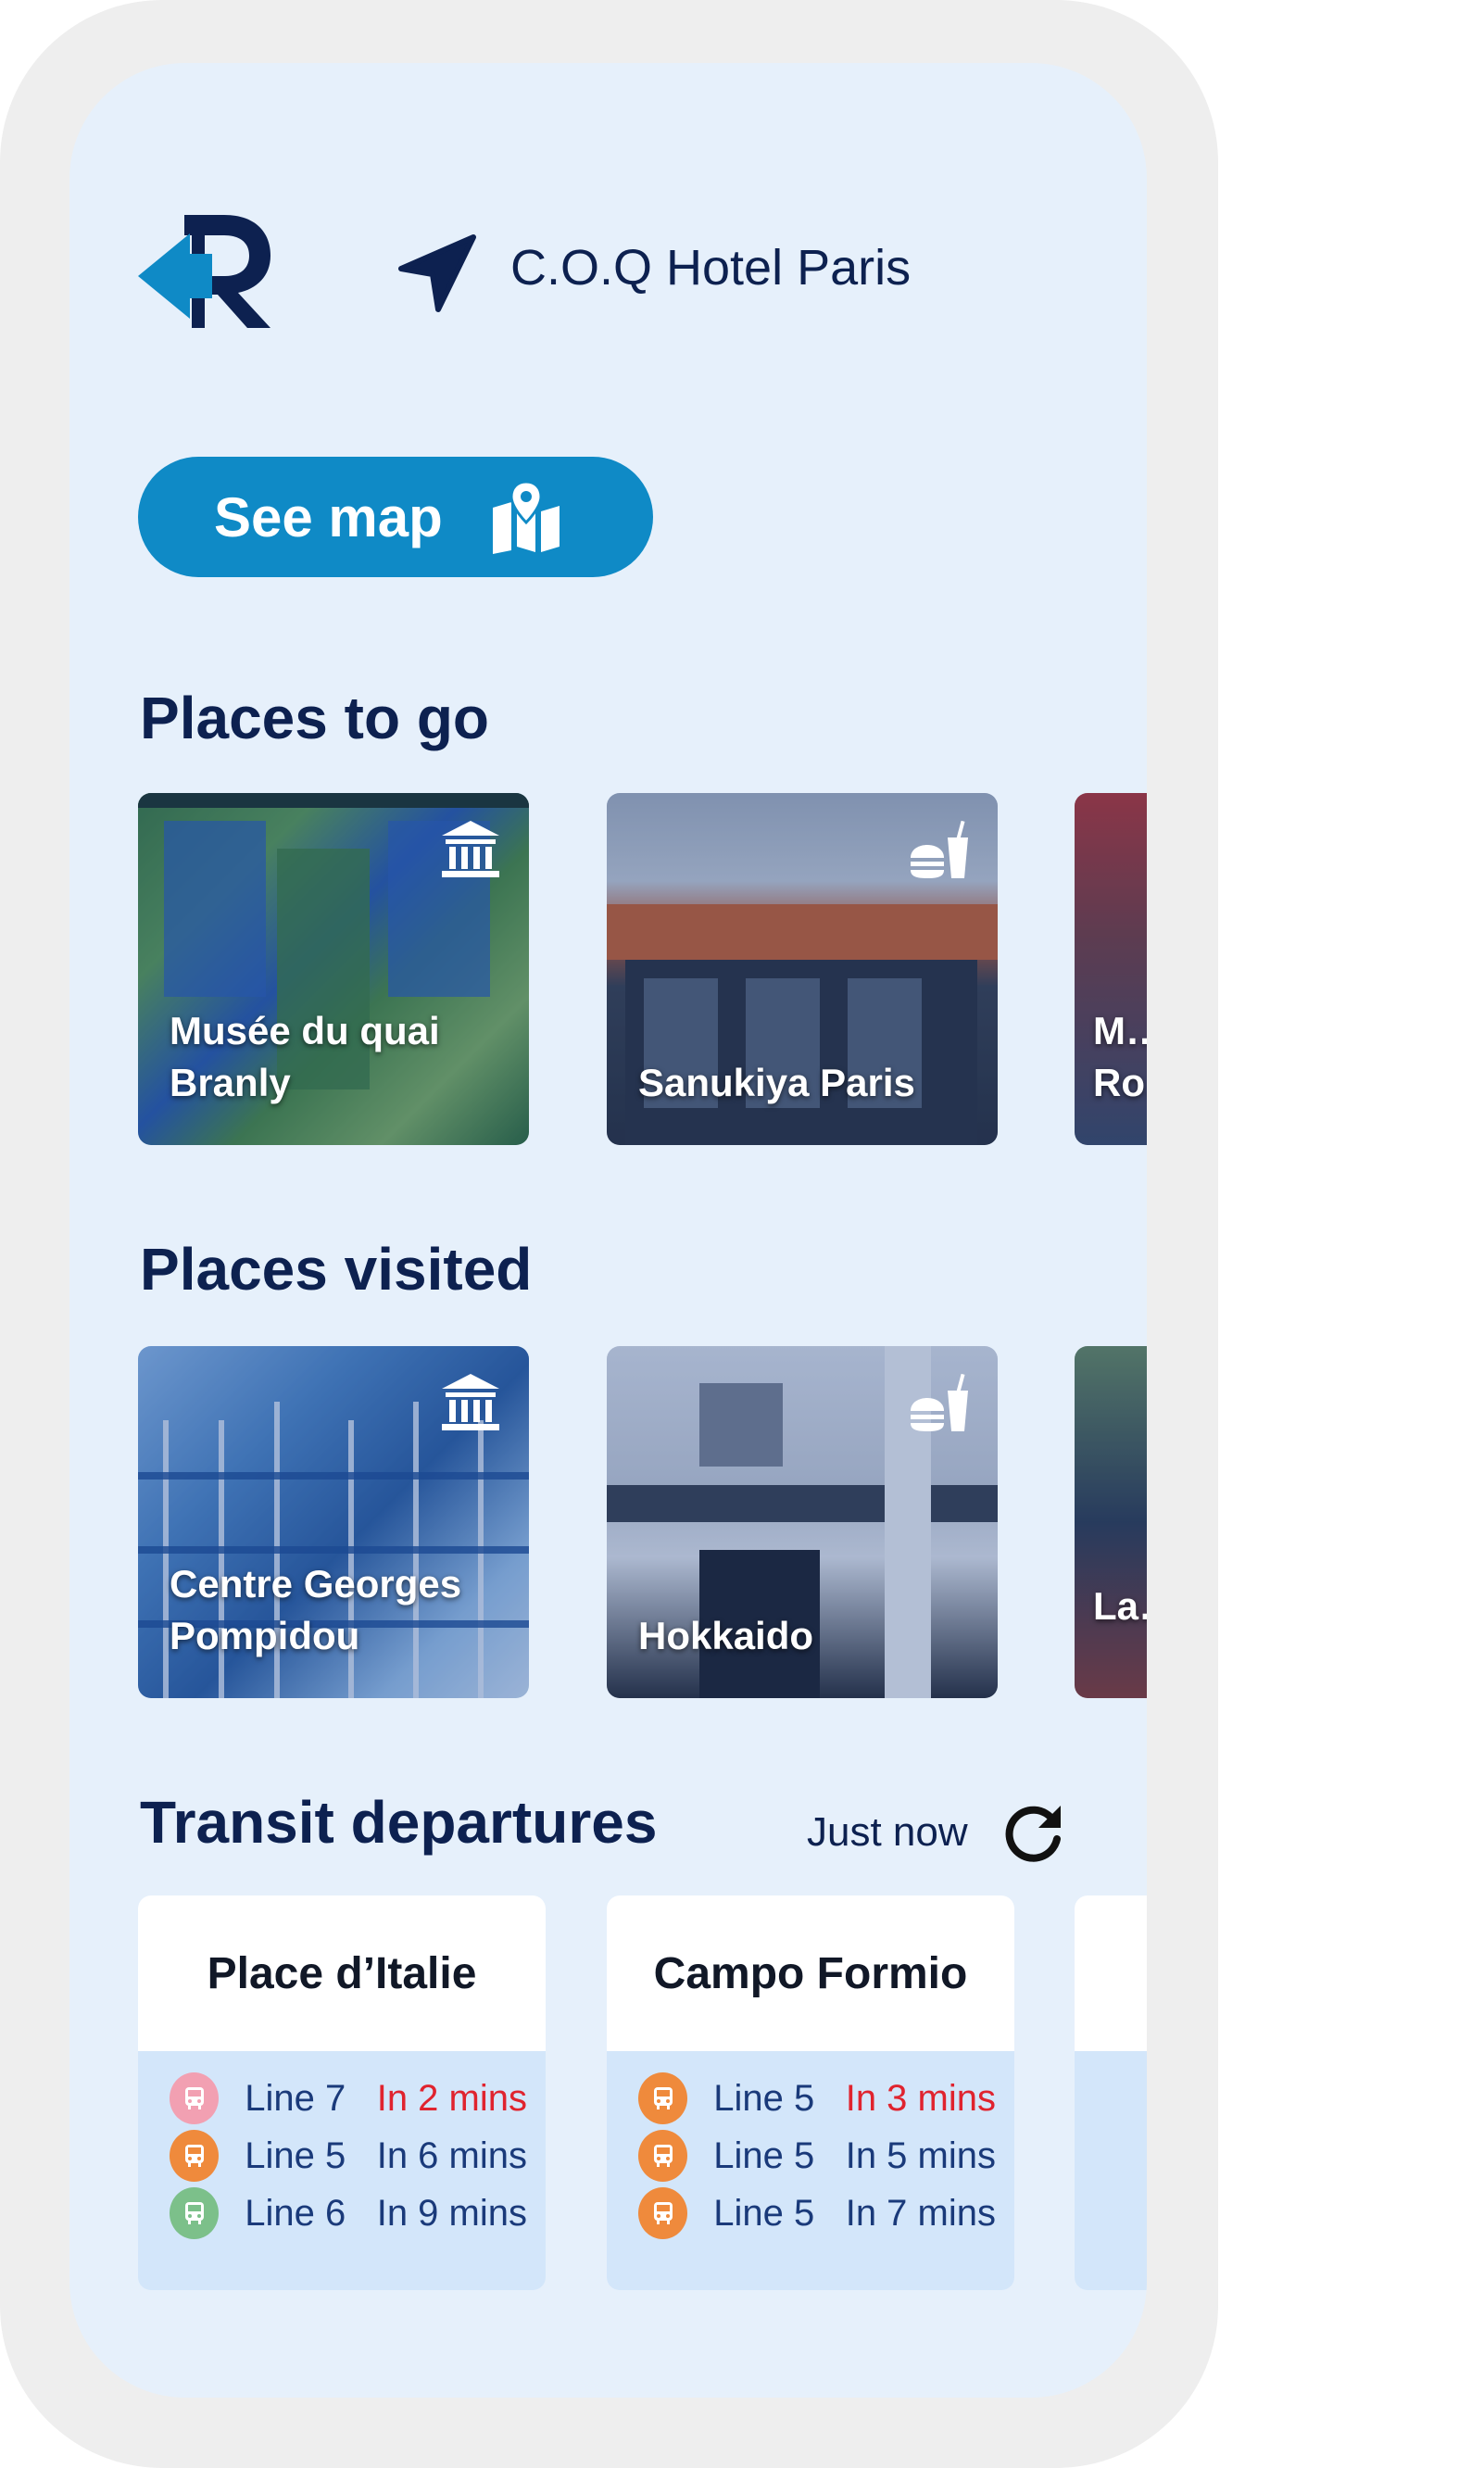  What do you see at coordinates (1033, 1833) in the screenshot?
I see `refresh-icon` at bounding box center [1033, 1833].